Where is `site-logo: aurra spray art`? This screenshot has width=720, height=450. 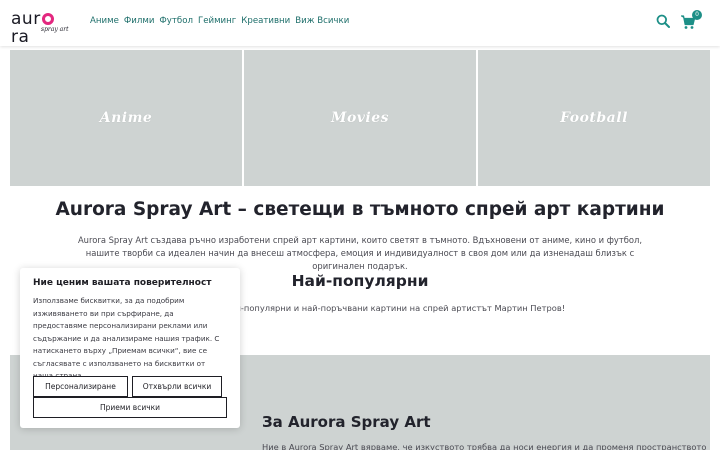
site-logo: aurra spray art is located at coordinates (41, 28).